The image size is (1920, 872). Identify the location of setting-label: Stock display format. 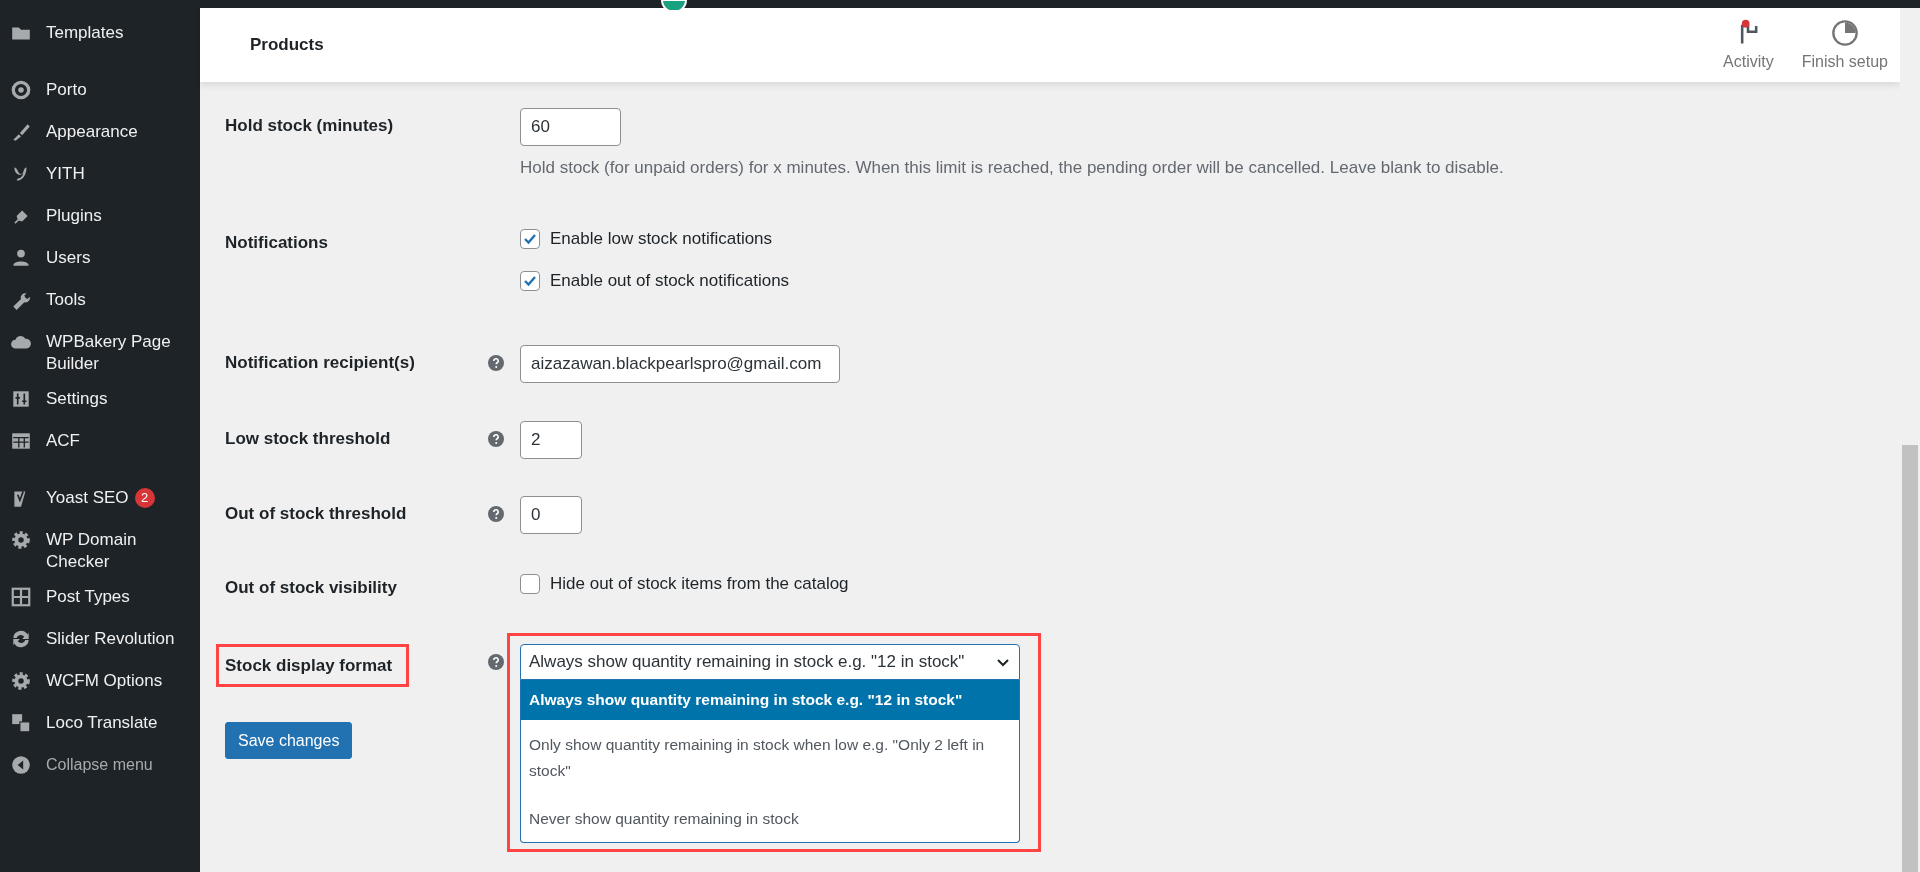
(309, 665).